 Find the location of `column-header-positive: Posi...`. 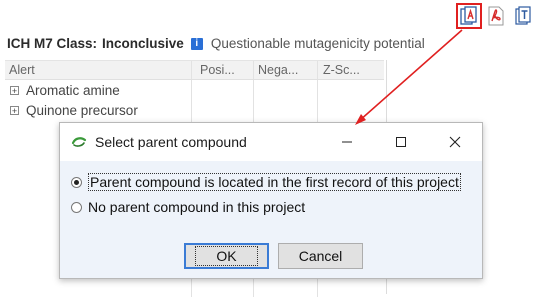

column-header-positive: Posi... is located at coordinates (217, 70).